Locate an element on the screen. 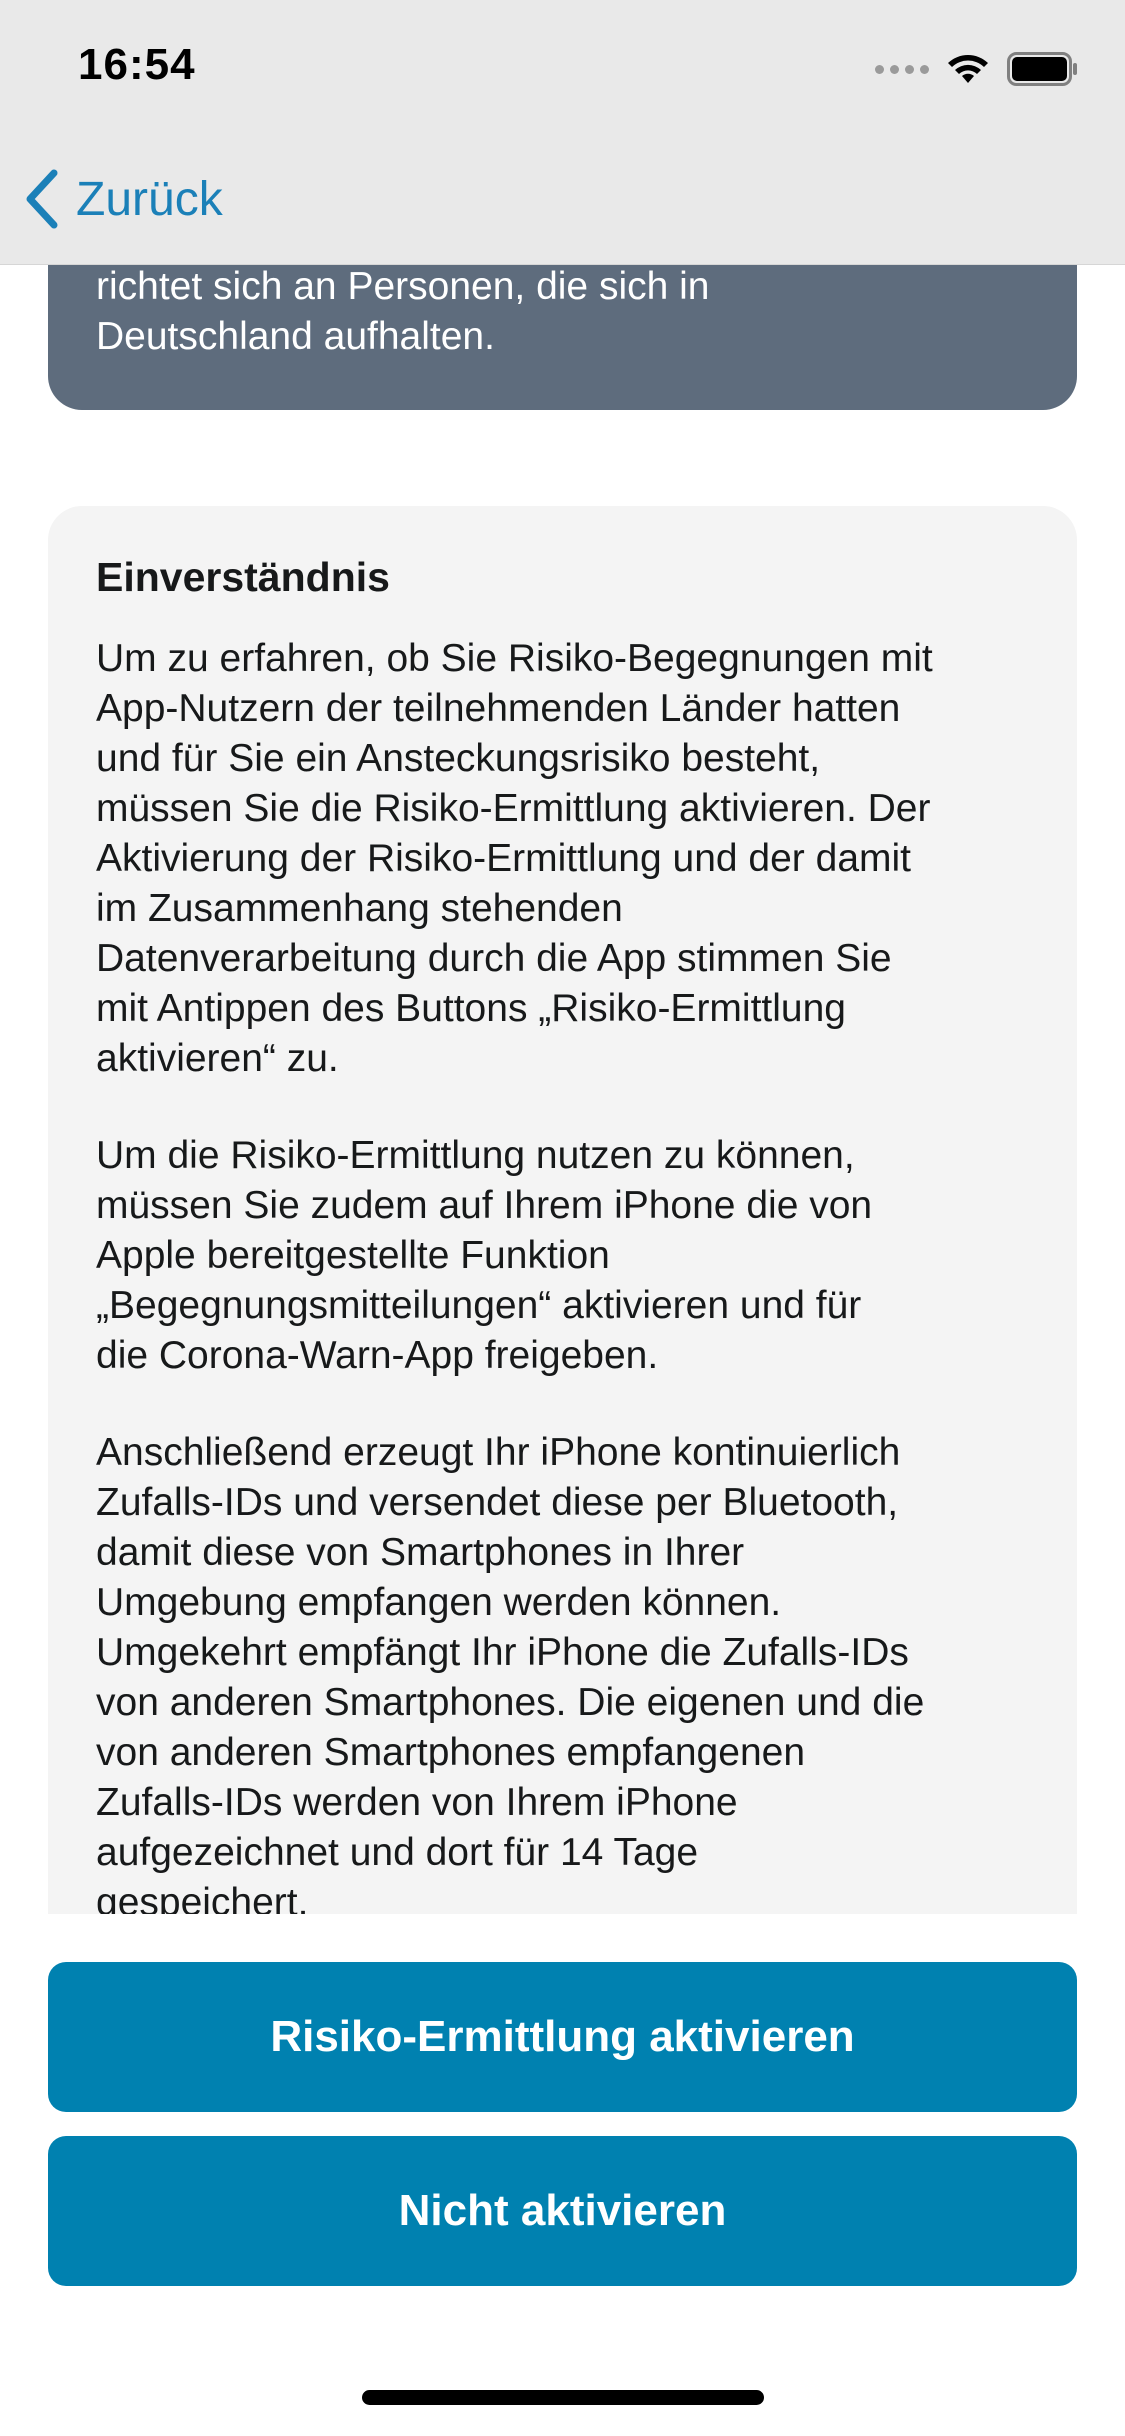 The image size is (1125, 2436). back-button-label: Zurück is located at coordinates (149, 199).